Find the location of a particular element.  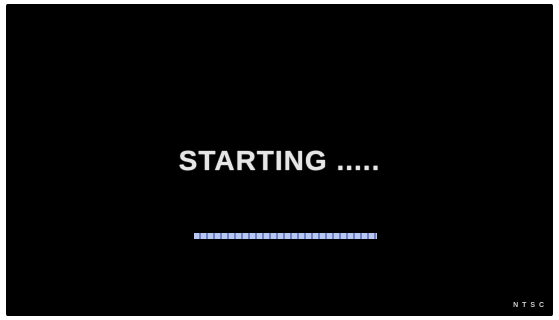

progress-bar-fill is located at coordinates (285, 236).